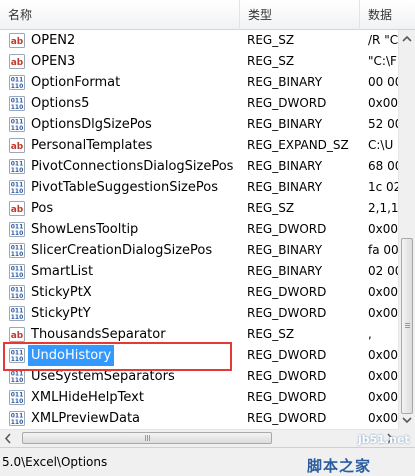 This screenshot has height=476, width=415. I want to click on list-header: 名称 类型 数据, so click(207, 15).